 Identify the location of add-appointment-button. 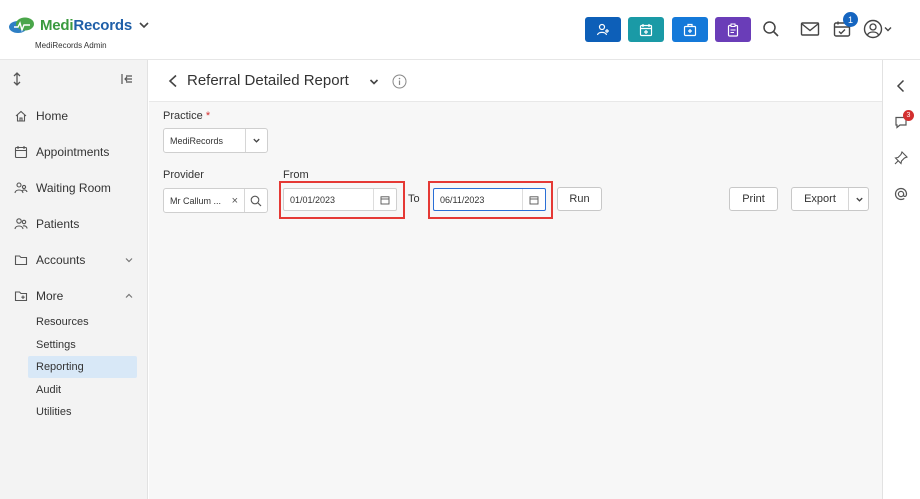
(646, 29).